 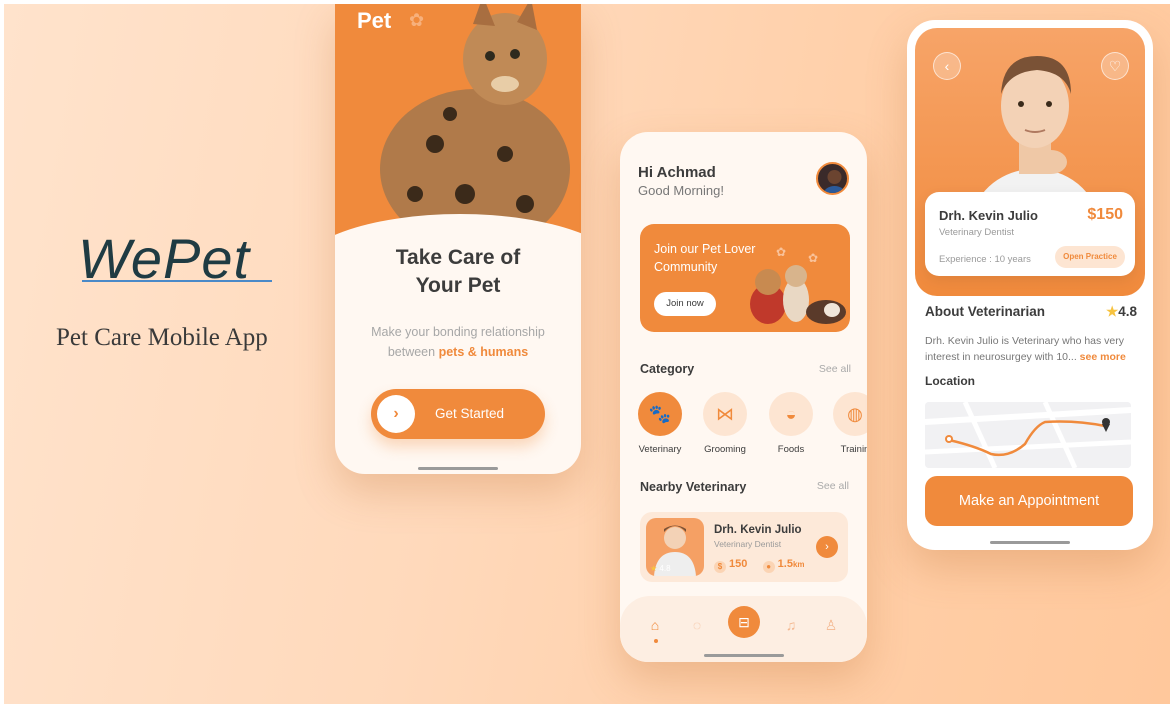 I want to click on avatar, so click(x=832, y=178).